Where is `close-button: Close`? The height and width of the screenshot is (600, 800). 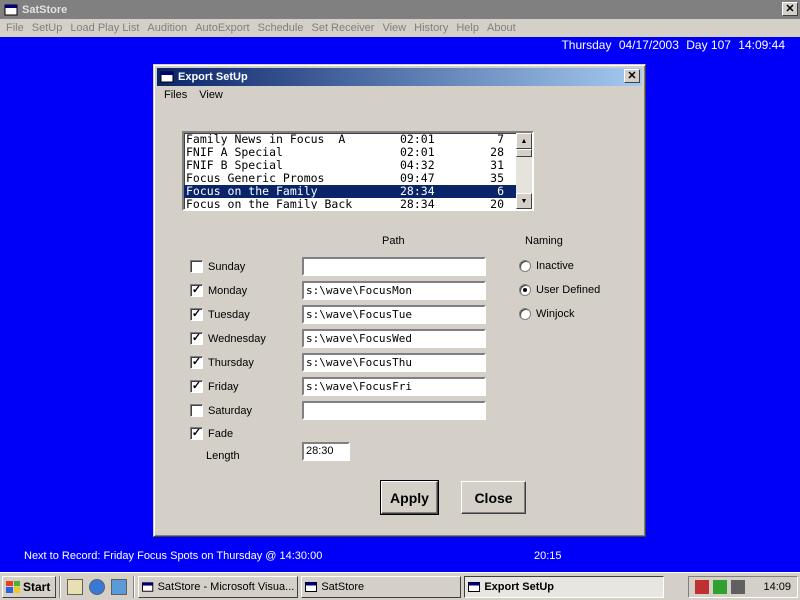
close-button: Close is located at coordinates (493, 497).